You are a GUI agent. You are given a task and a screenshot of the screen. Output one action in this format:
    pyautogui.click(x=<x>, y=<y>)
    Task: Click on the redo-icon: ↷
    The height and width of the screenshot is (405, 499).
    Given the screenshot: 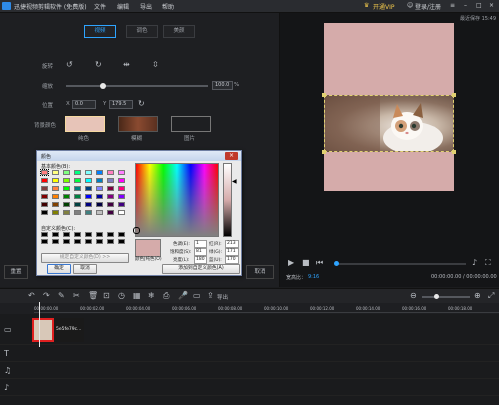 What is the action you would take?
    pyautogui.click(x=46, y=296)
    